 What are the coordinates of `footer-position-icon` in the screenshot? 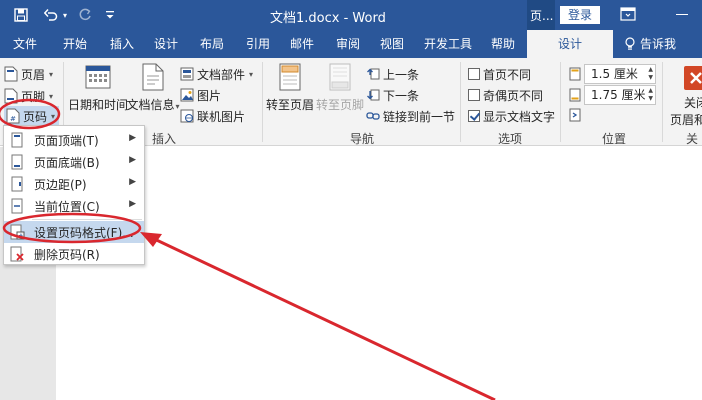 It's located at (575, 96).